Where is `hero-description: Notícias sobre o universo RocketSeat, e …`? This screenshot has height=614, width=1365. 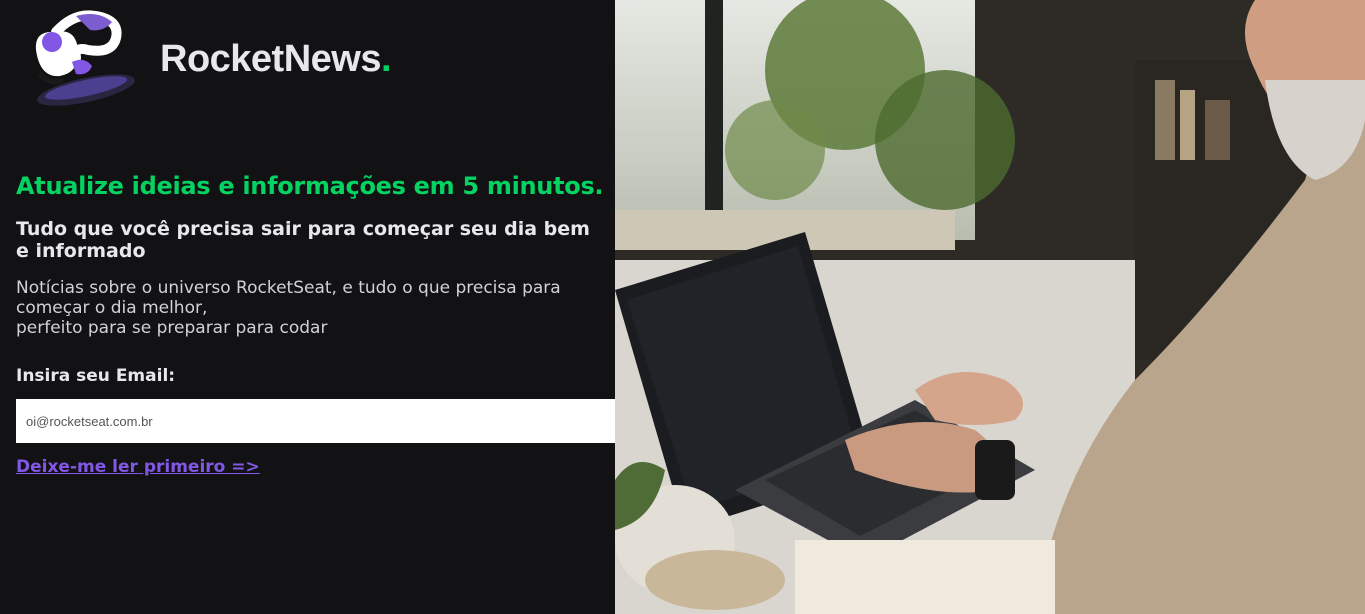
hero-description: Notícias sobre o universo RocketSeat, e … is located at coordinates (311, 308).